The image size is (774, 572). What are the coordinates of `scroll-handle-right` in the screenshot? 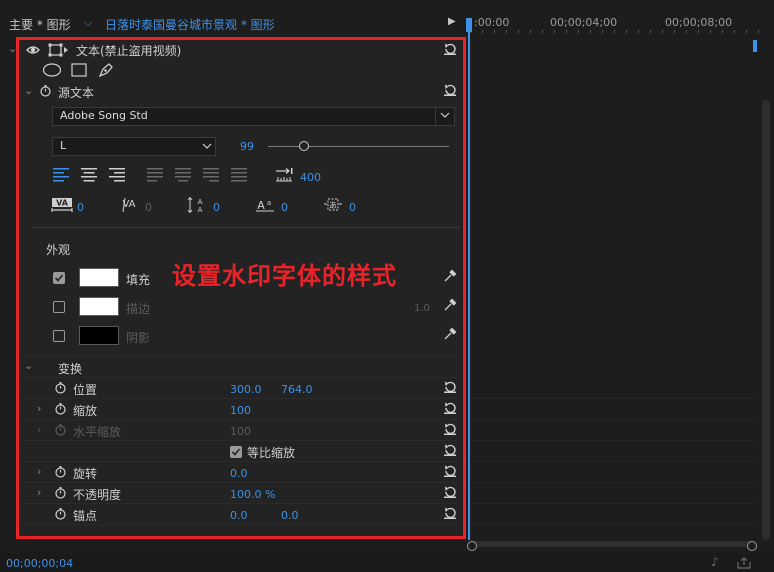 It's located at (752, 546).